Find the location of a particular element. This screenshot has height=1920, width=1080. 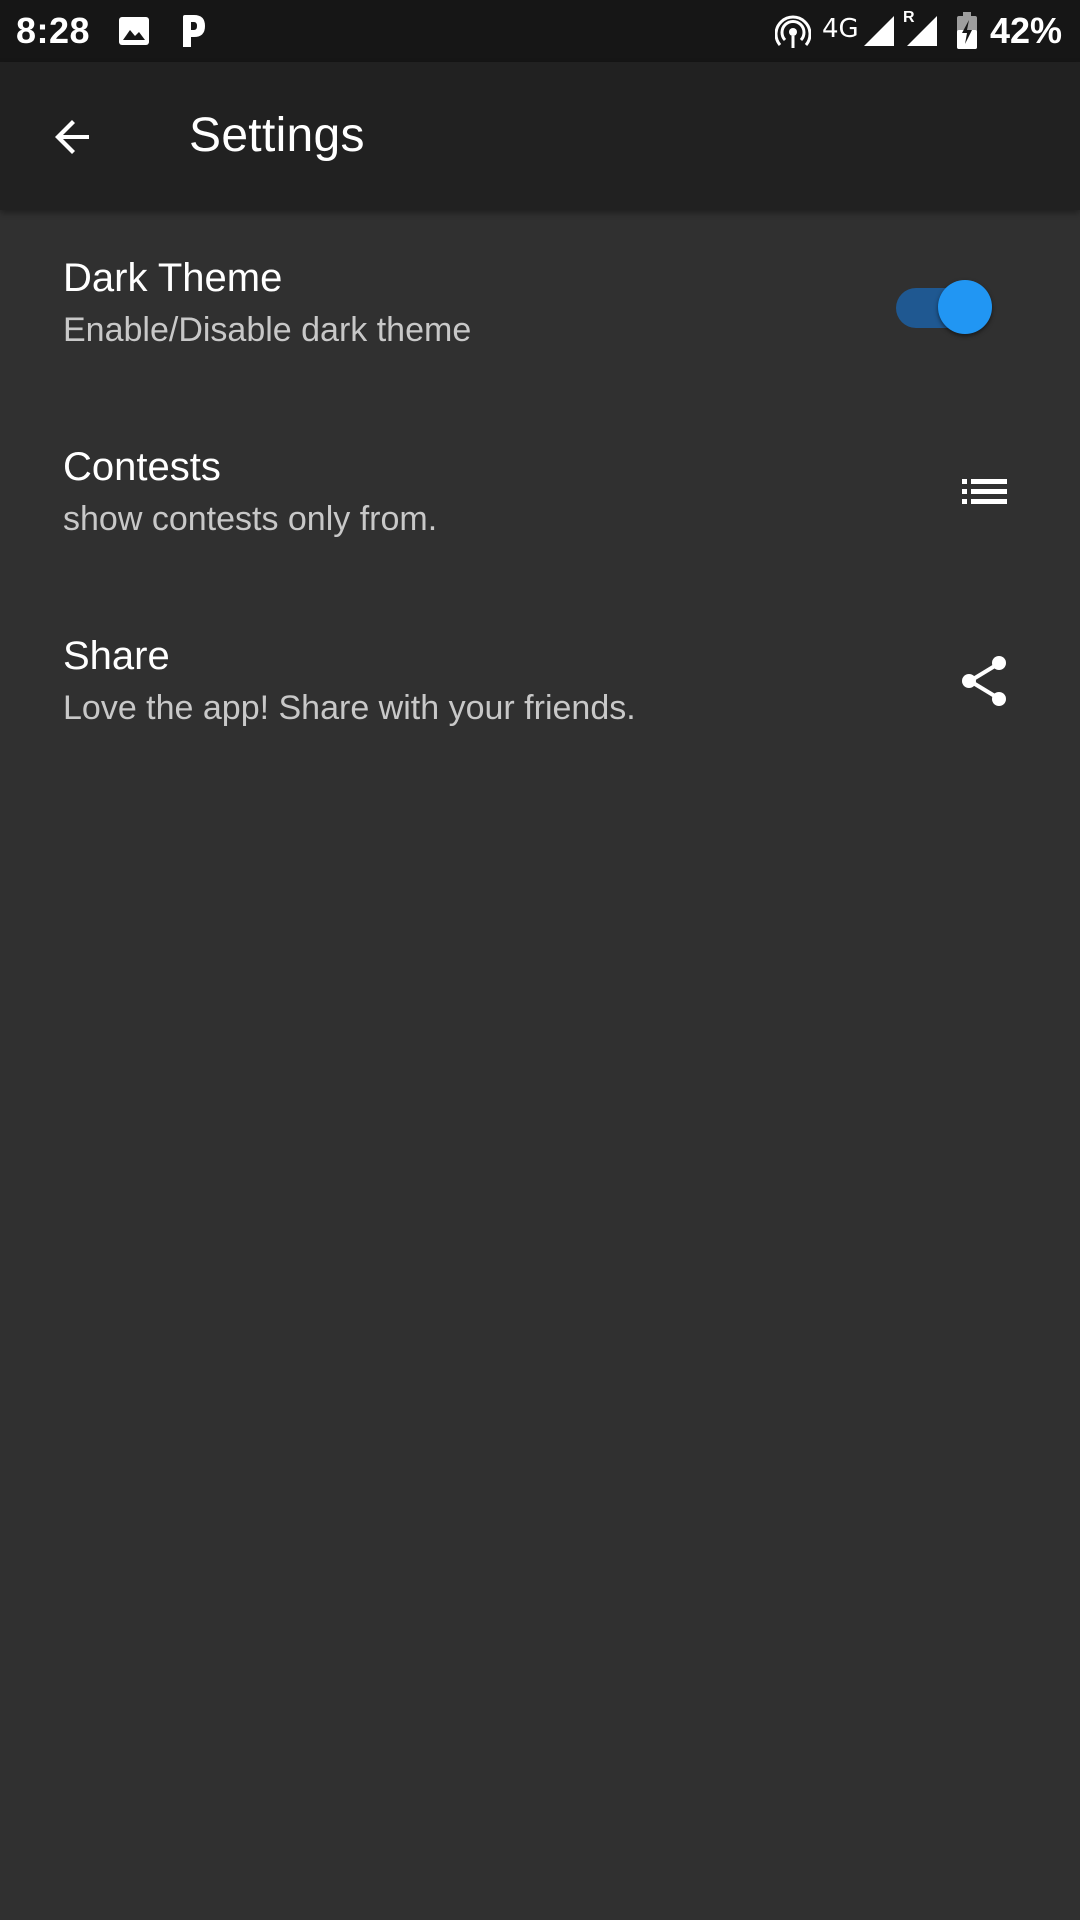

status-bar: 8:28 4G R 42% is located at coordinates (540, 31).